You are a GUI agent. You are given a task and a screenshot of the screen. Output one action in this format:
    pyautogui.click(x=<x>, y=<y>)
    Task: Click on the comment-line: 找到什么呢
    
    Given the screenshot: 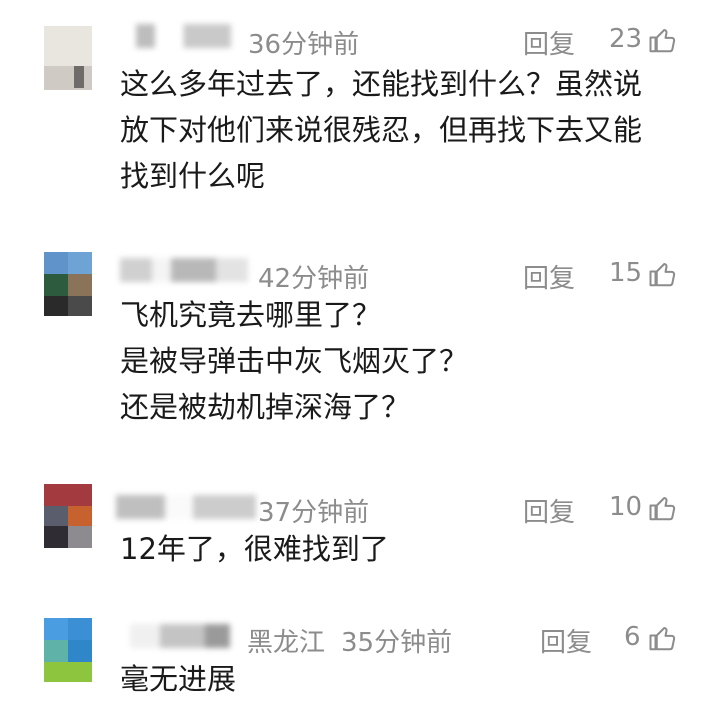 What is the action you would take?
    pyautogui.click(x=193, y=176)
    